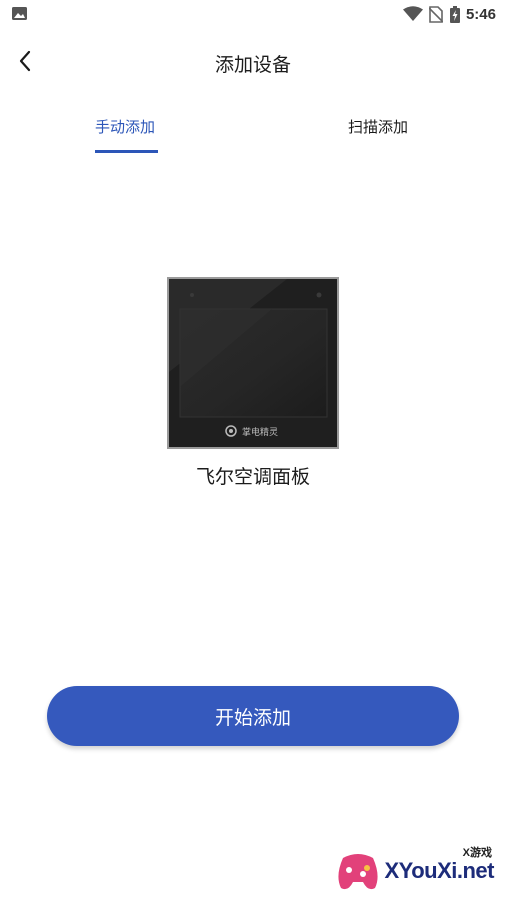  Describe the element at coordinates (454, 14) in the screenshot. I see `battery-charging-icon` at that location.